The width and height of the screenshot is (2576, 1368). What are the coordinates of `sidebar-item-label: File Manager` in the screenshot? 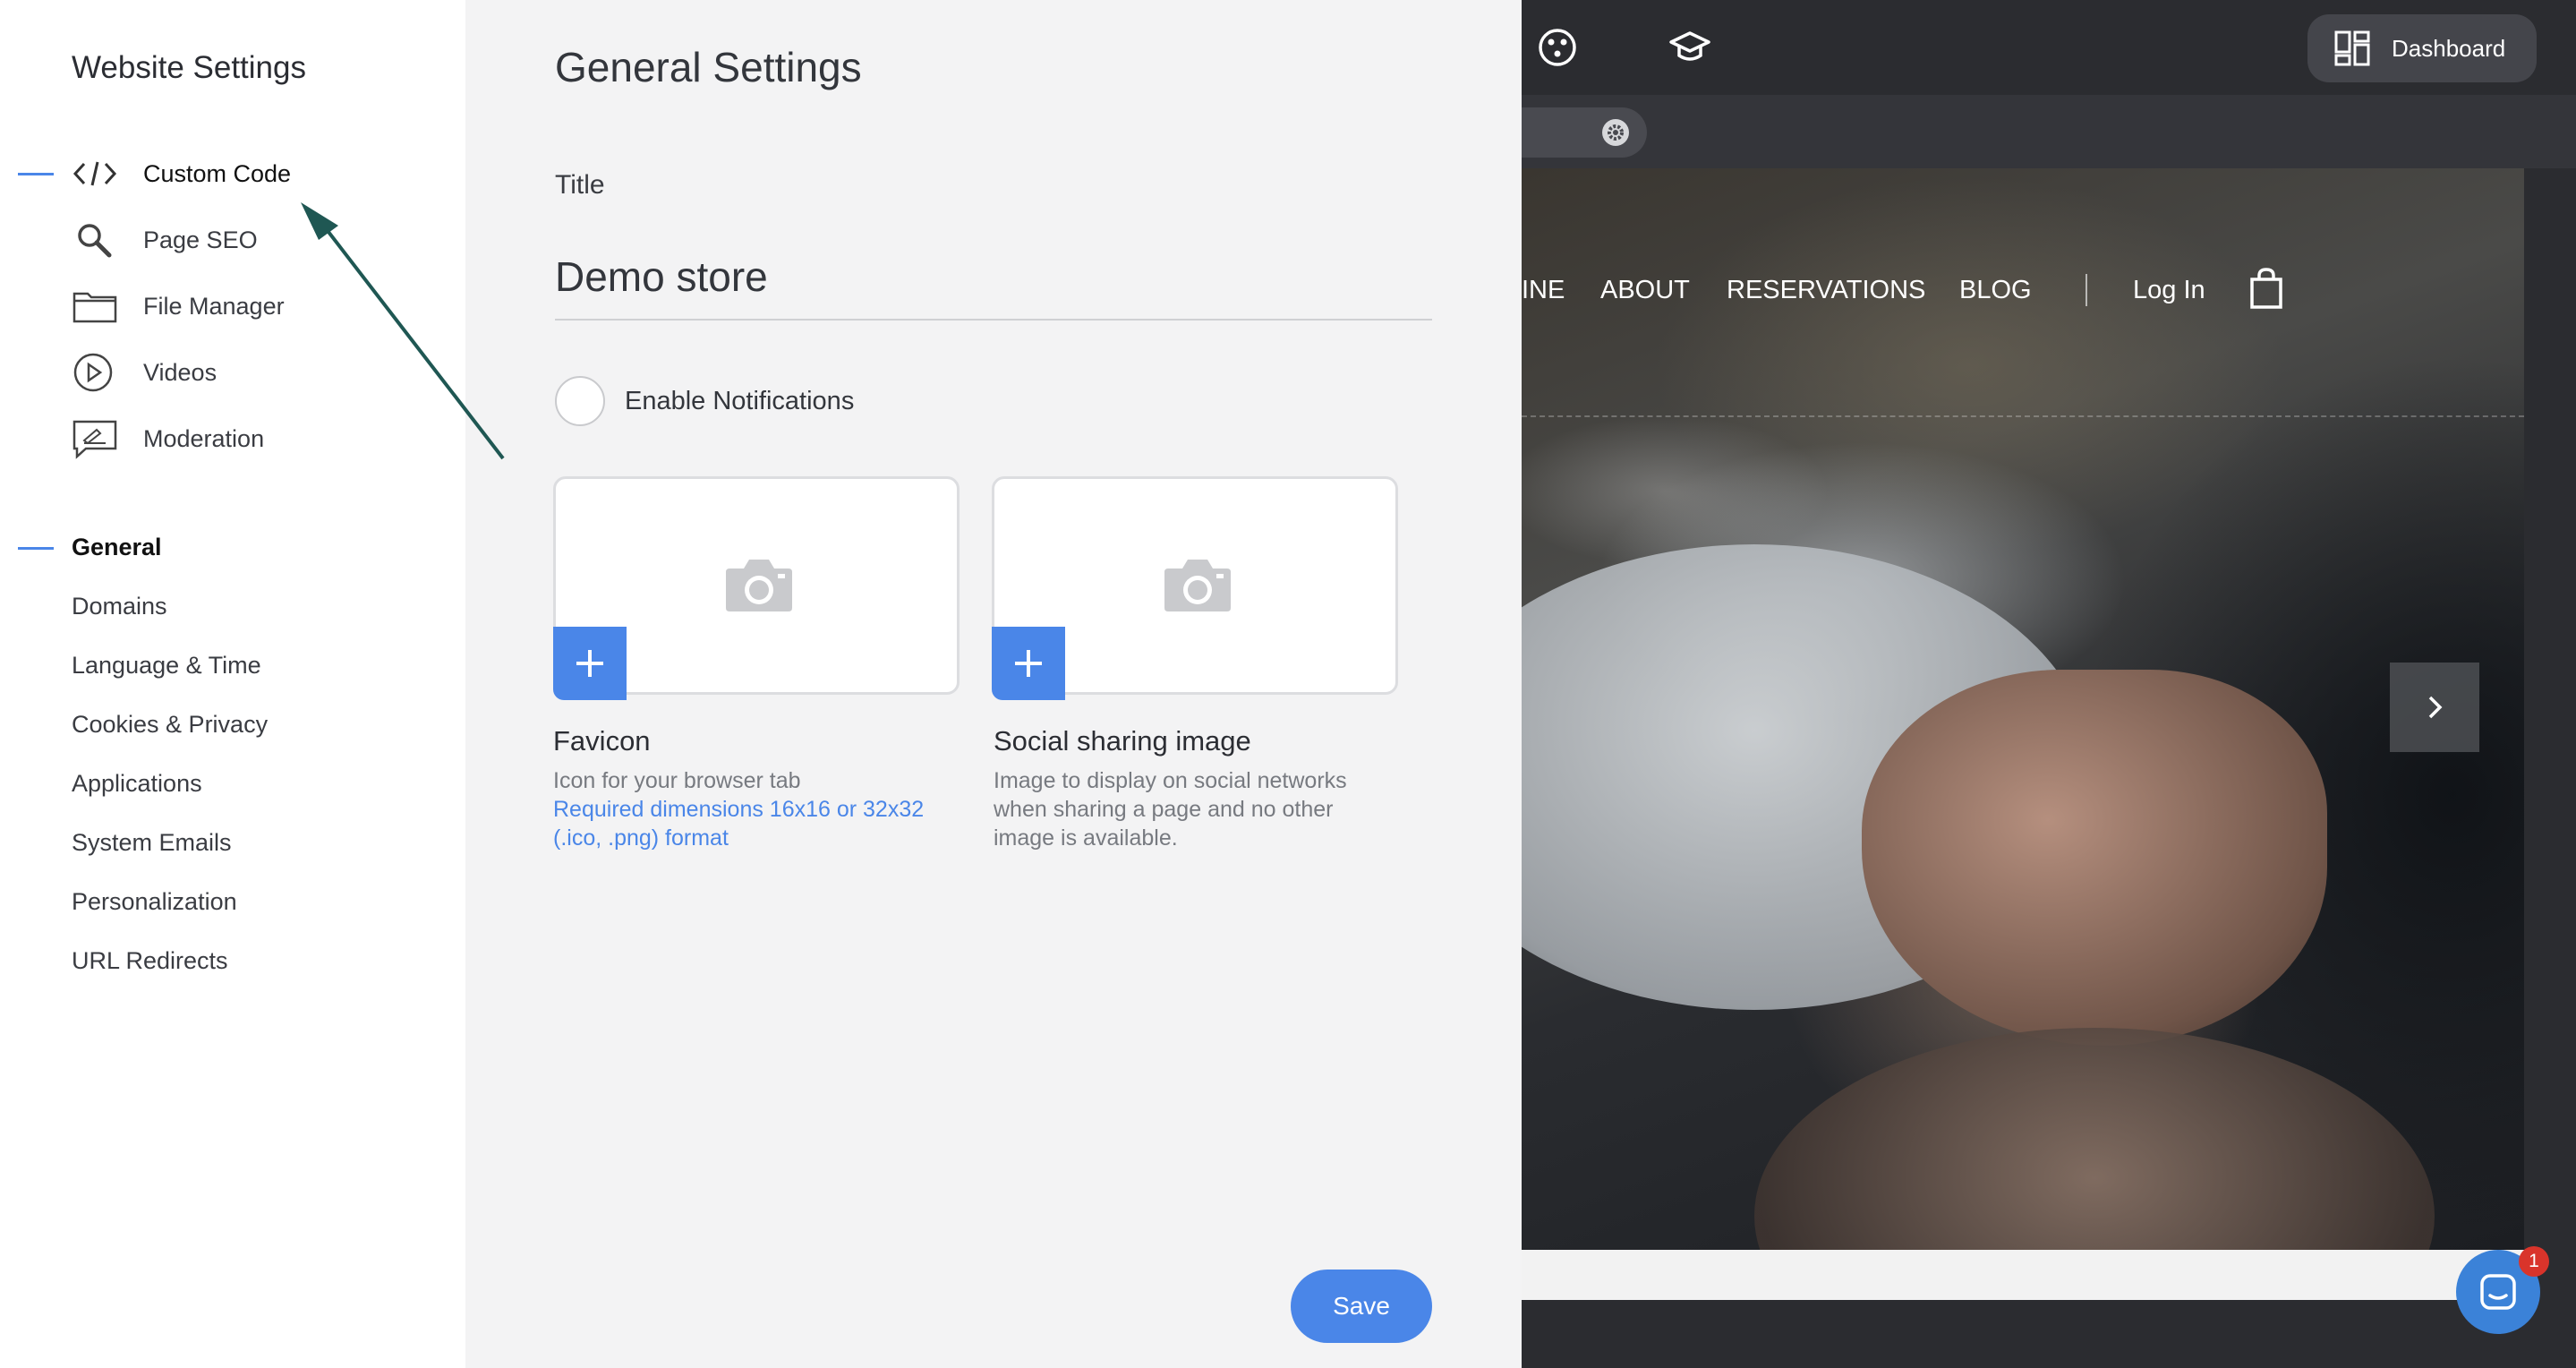 It's located at (214, 306).